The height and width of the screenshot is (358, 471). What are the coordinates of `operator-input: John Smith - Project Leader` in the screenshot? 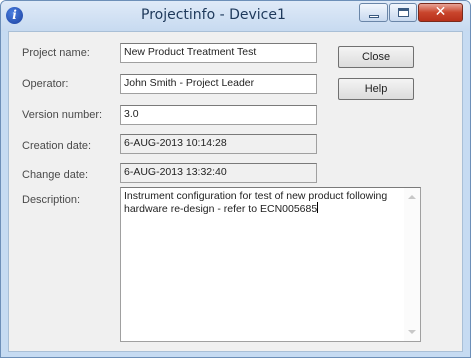 It's located at (218, 84).